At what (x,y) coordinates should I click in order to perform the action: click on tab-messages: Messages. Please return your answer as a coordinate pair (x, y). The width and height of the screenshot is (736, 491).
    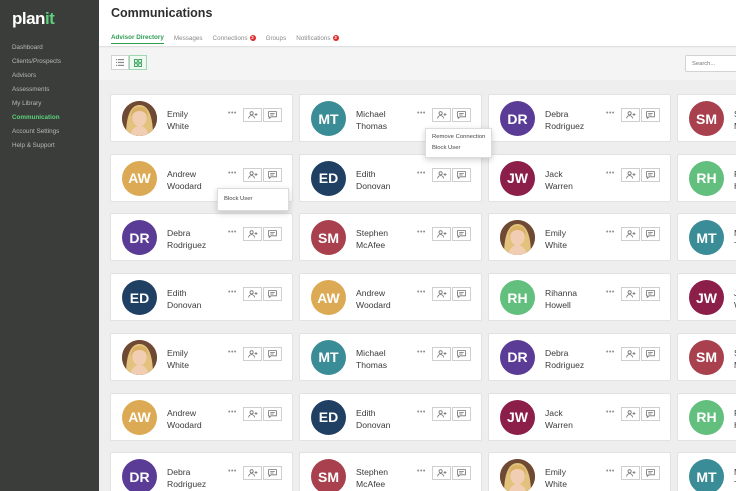
    Looking at the image, I should click on (188, 38).